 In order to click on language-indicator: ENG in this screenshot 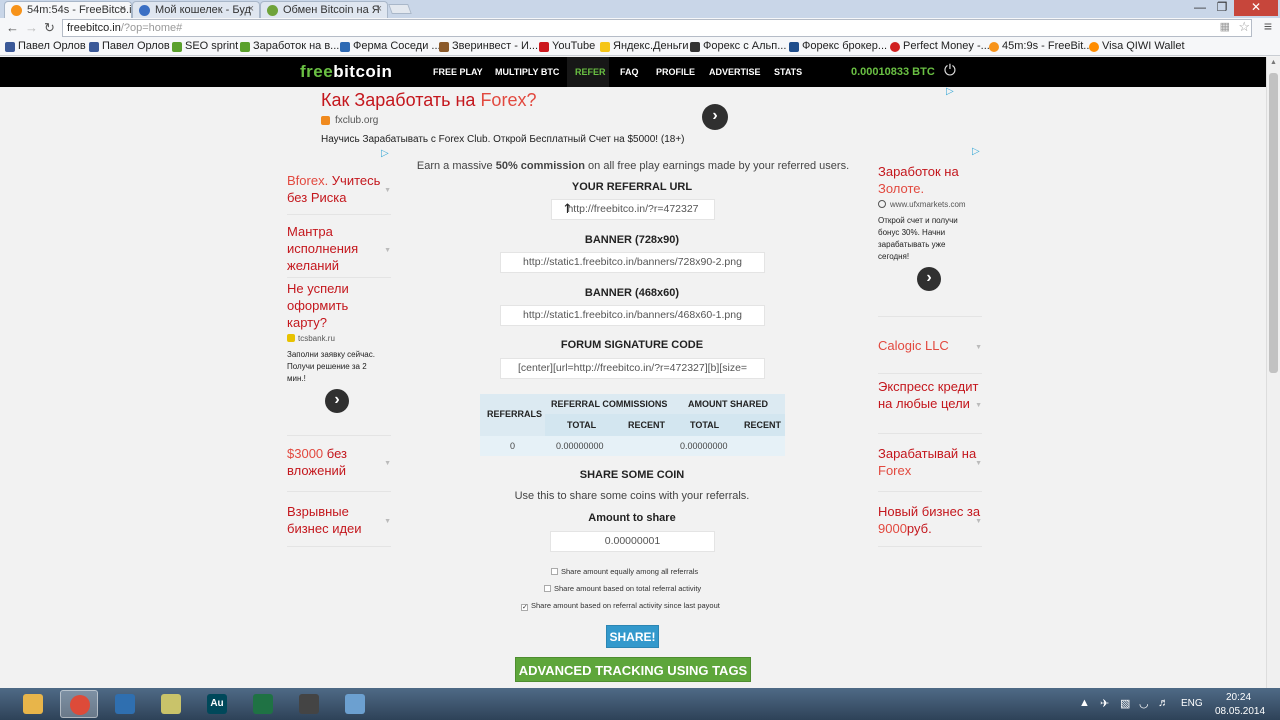, I will do `click(1192, 703)`.